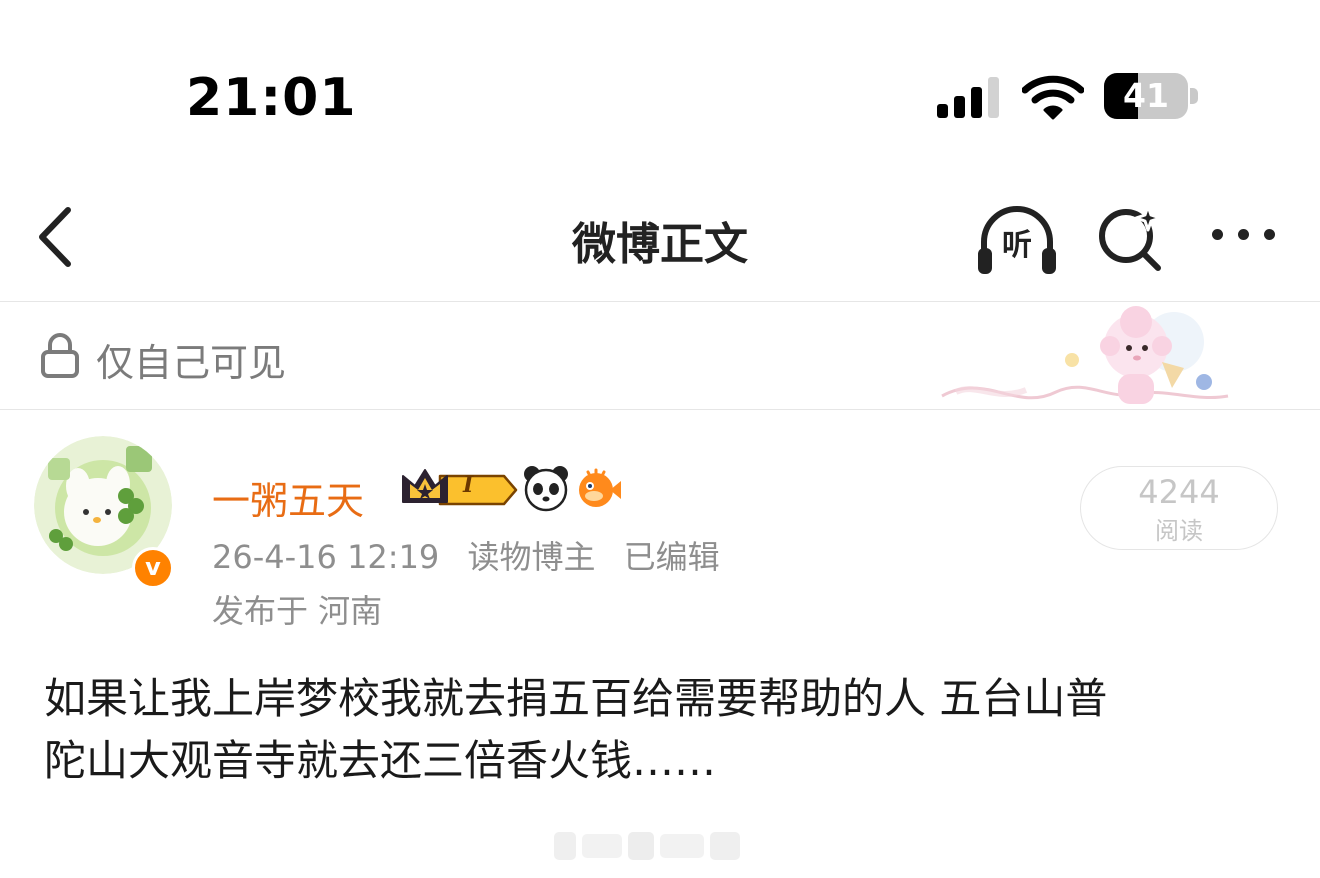  What do you see at coordinates (600, 487) in the screenshot?
I see `pufferfish-icon` at bounding box center [600, 487].